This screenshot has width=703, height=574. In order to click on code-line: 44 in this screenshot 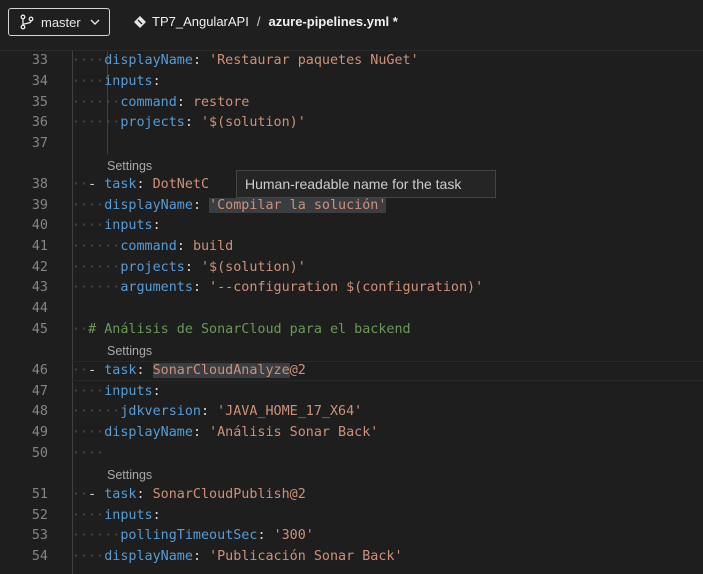, I will do `click(351, 309)`.